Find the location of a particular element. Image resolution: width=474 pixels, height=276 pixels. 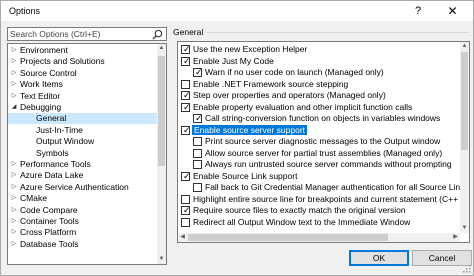

tree-item-label: Azure Data Lake is located at coordinates (52, 175).